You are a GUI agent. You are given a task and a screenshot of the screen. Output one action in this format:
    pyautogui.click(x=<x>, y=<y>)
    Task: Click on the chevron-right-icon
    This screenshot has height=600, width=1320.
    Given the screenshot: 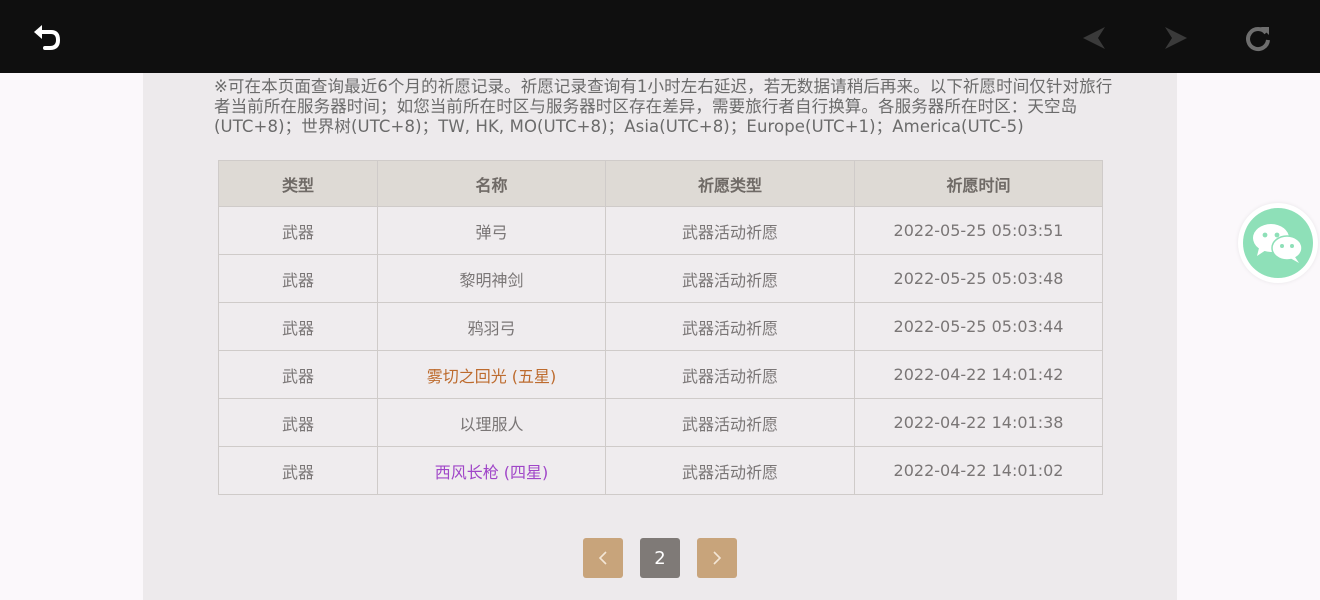 What is the action you would take?
    pyautogui.click(x=717, y=558)
    